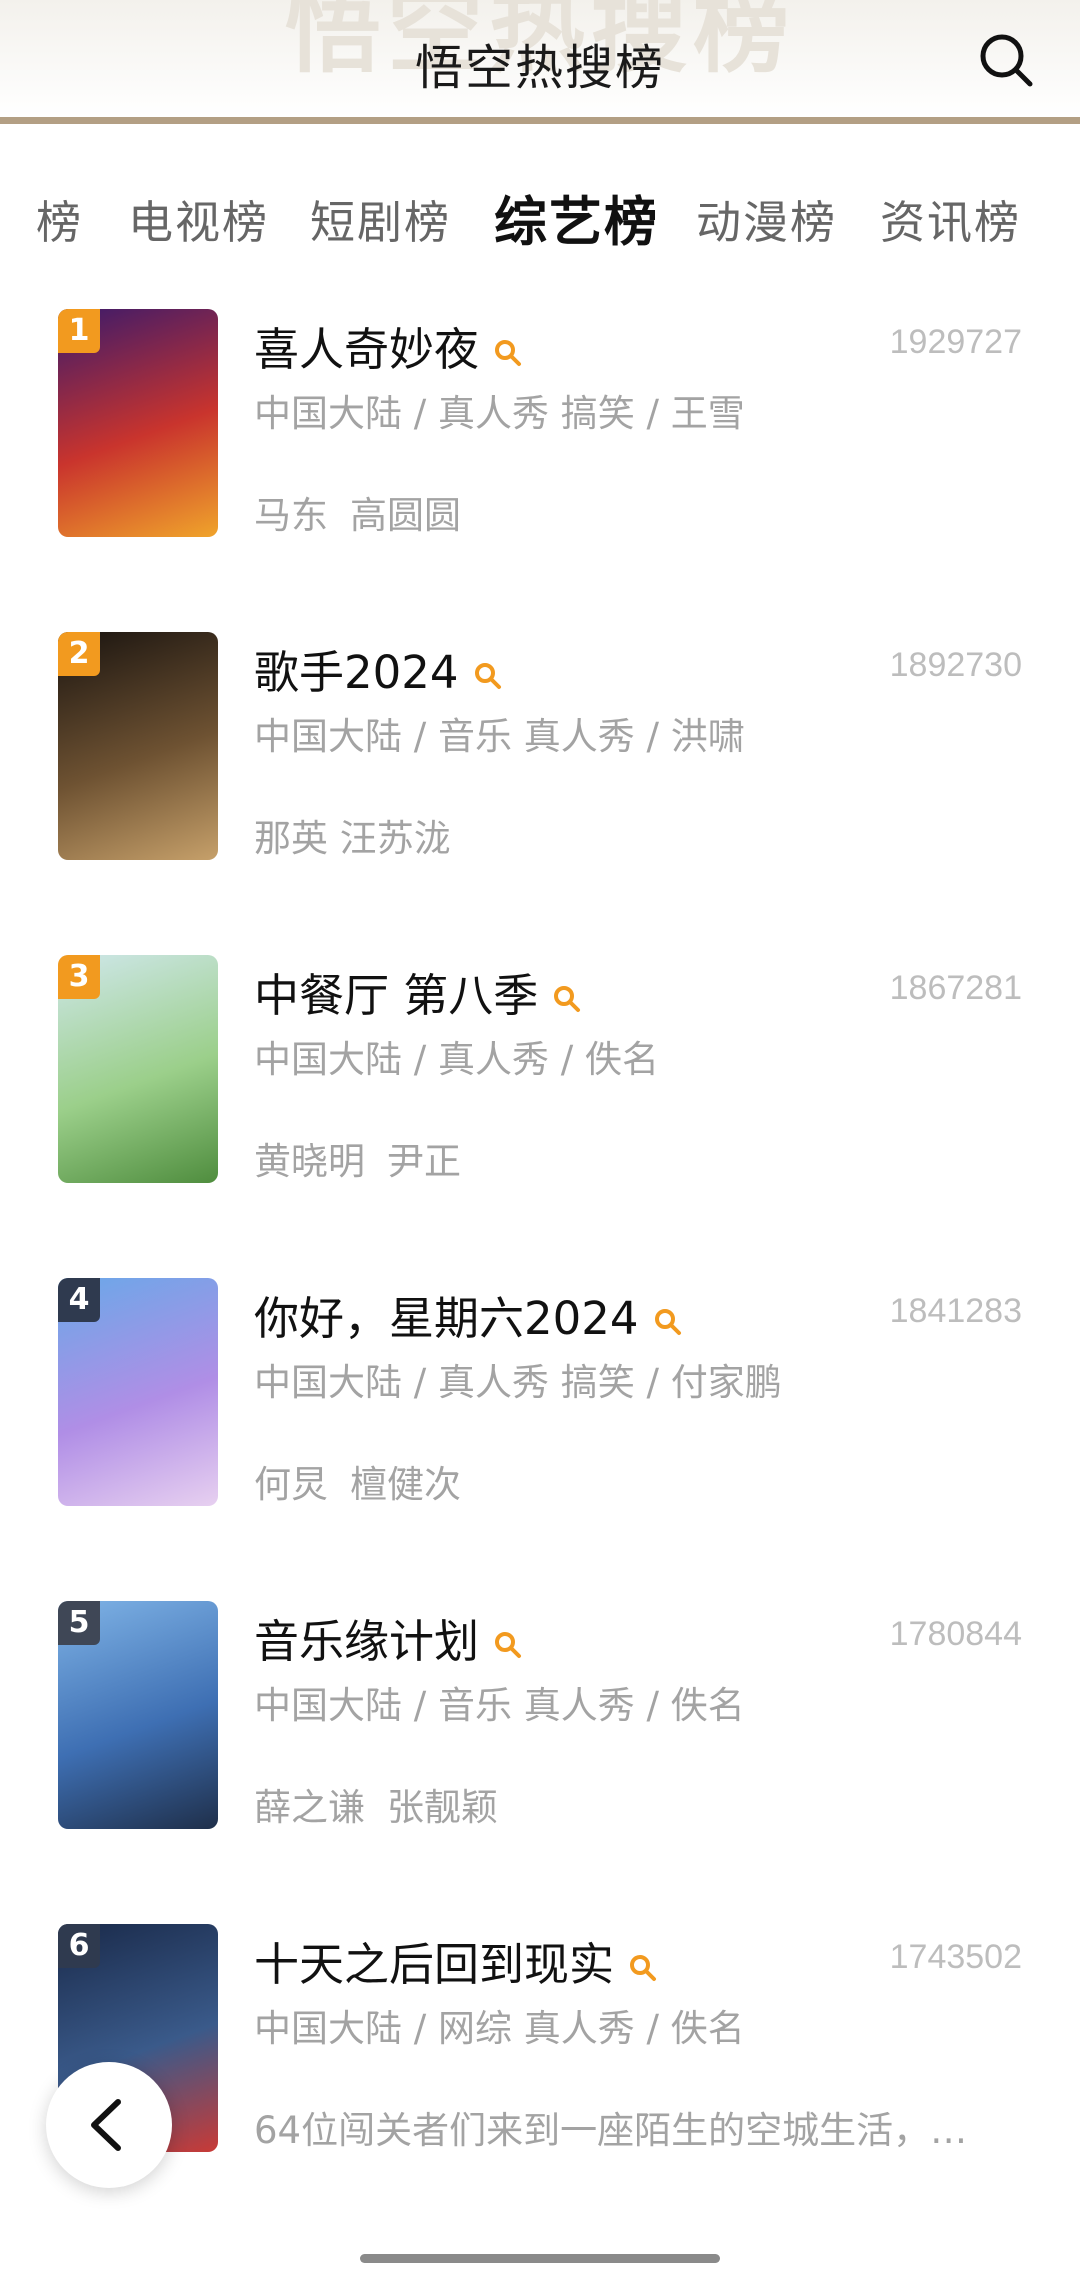  Describe the element at coordinates (518, 1382) in the screenshot. I see `show-meta: 中国大陆 / 真人秀 搞笑 / 付家鹏` at that location.